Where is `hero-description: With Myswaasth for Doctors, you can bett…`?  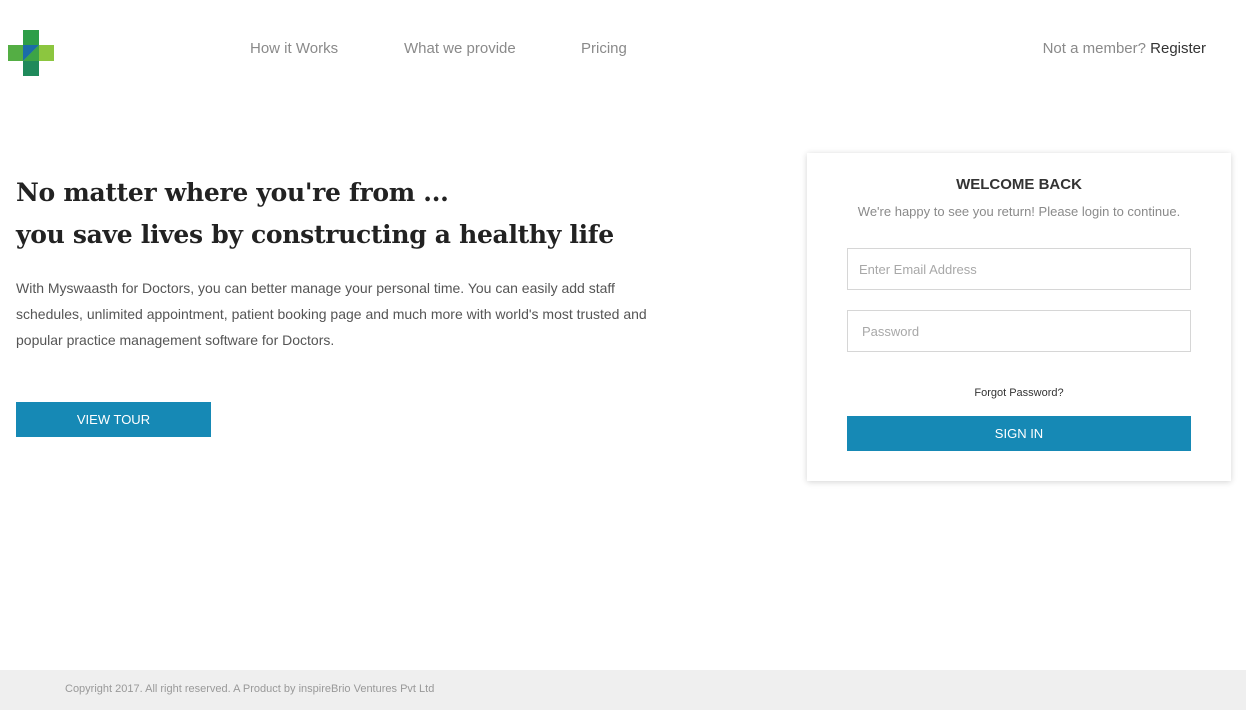 hero-description: With Myswaasth for Doctors, you can bett… is located at coordinates (331, 314).